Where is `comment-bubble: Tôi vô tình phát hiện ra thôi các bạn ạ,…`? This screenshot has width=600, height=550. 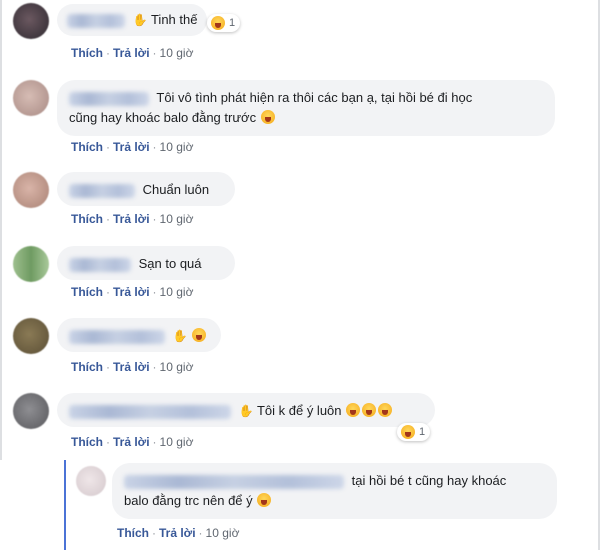
comment-bubble: Tôi vô tình phát hiện ra thôi các bạn ạ,… is located at coordinates (306, 108).